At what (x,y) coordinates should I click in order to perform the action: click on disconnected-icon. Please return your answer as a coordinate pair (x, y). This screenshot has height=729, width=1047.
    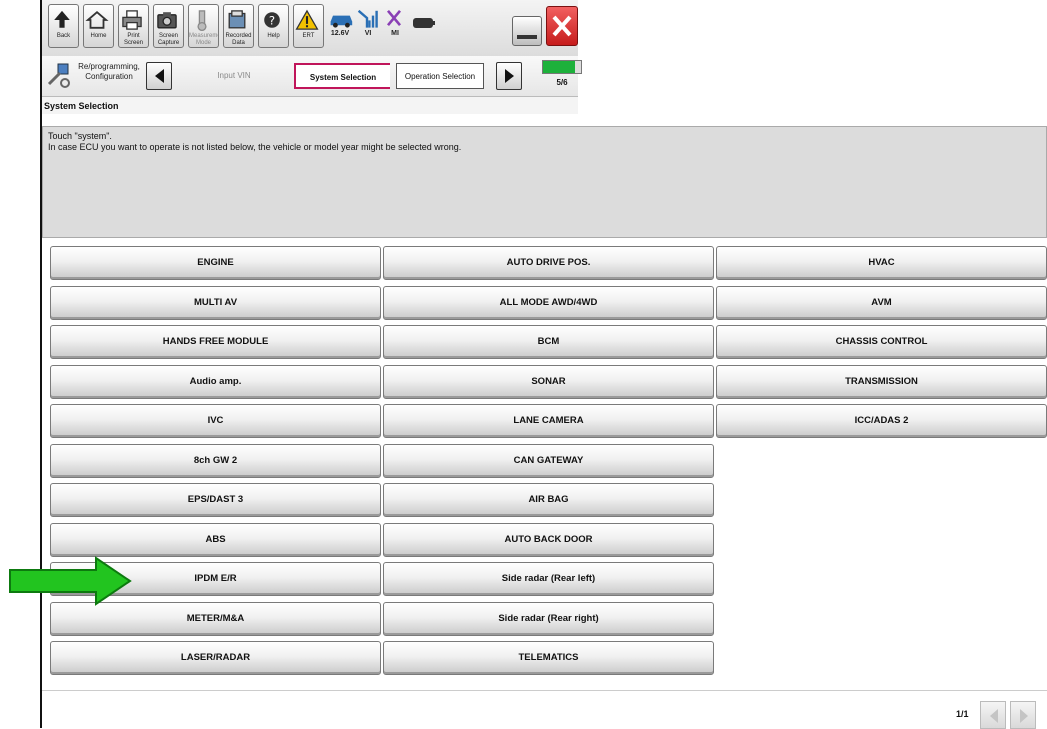
    Looking at the image, I should click on (394, 18).